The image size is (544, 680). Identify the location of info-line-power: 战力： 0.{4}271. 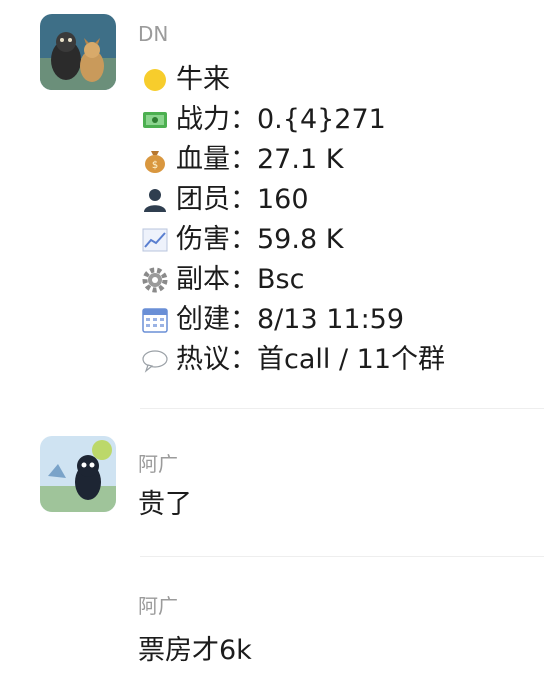
(263, 120).